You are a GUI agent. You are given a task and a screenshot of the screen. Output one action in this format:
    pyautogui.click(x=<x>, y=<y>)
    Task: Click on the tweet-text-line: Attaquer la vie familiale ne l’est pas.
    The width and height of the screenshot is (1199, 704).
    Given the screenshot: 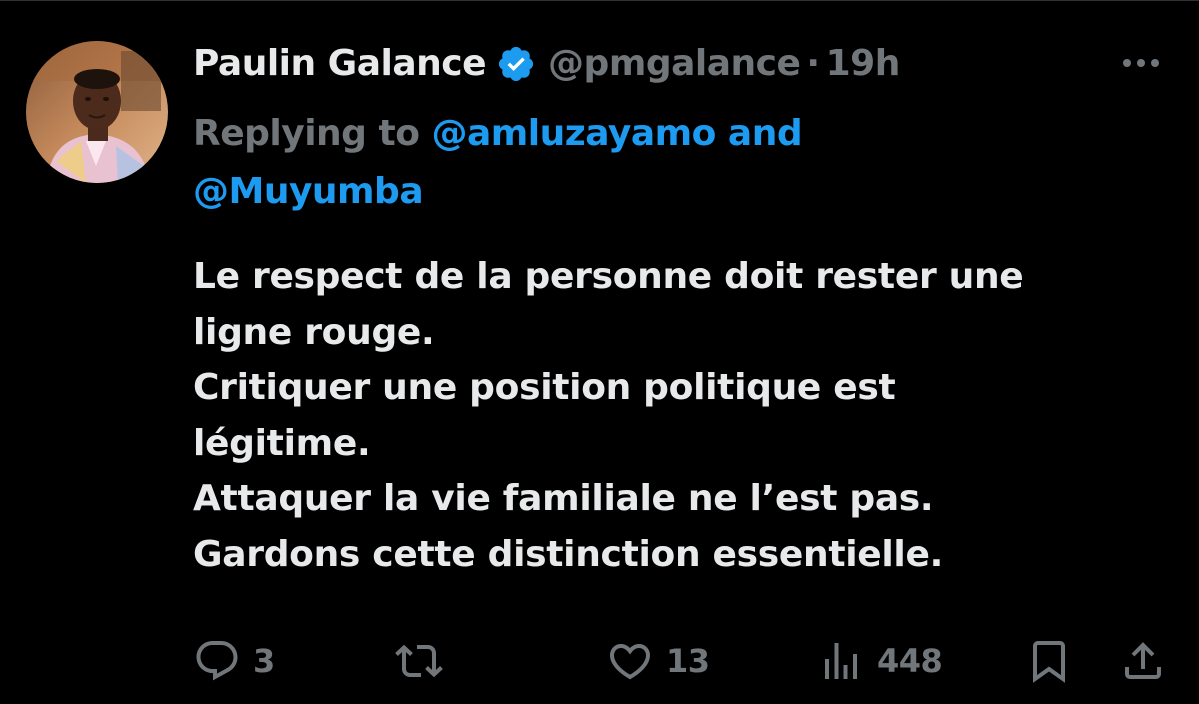 What is the action you would take?
    pyautogui.click(x=563, y=498)
    